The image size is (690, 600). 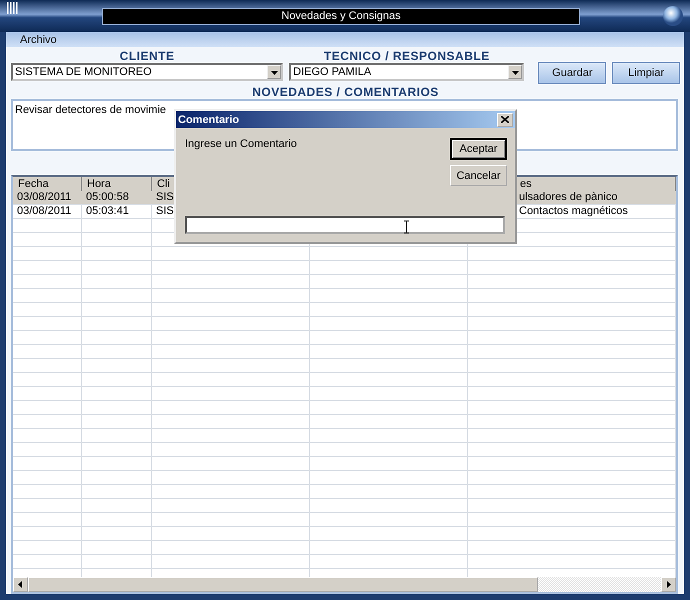 I want to click on field-label: TECNICO / RESPONSABLE, so click(x=407, y=56).